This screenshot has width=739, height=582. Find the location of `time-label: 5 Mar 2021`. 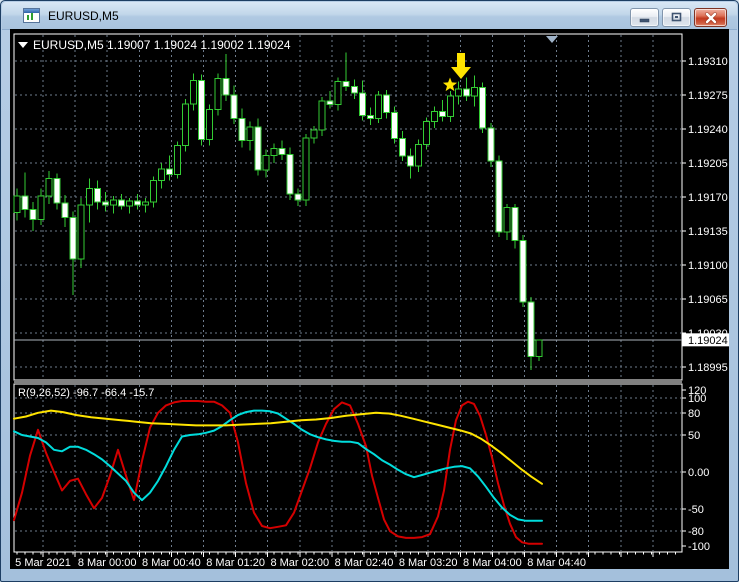

time-label: 5 Mar 2021 is located at coordinates (43, 563).